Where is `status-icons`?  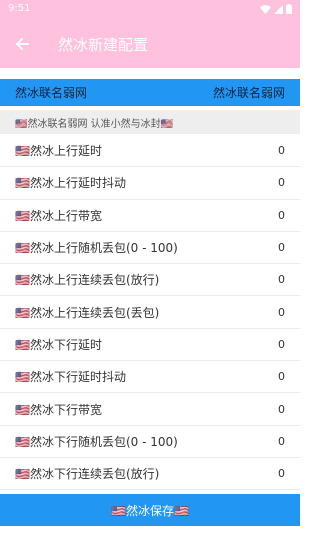
status-icons is located at coordinates (276, 9).